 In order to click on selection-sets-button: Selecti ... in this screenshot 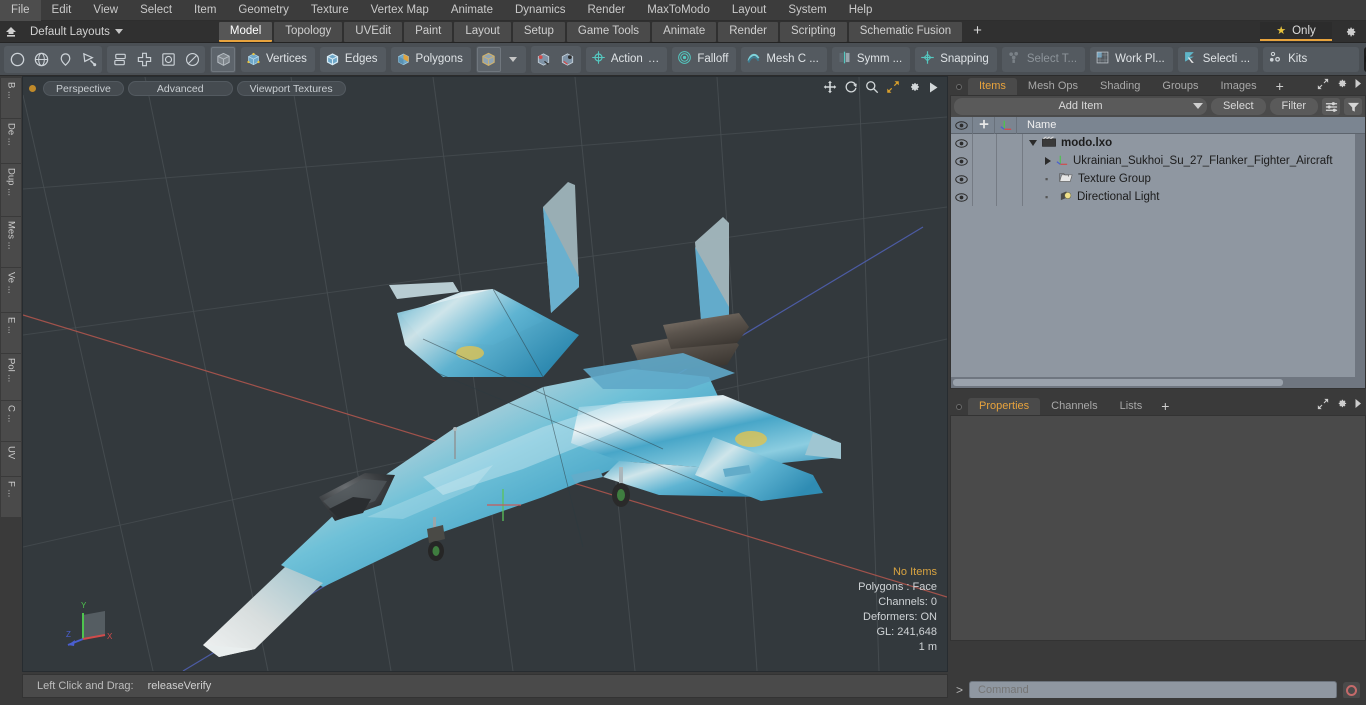, I will do `click(1218, 59)`.